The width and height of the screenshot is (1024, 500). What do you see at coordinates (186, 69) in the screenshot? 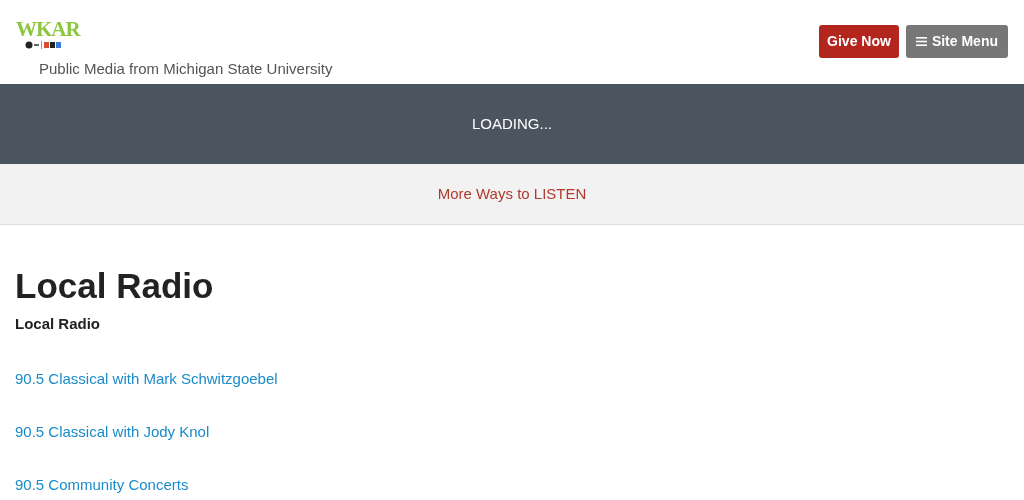
I see `tagline: Public Media from Michigan State University` at bounding box center [186, 69].